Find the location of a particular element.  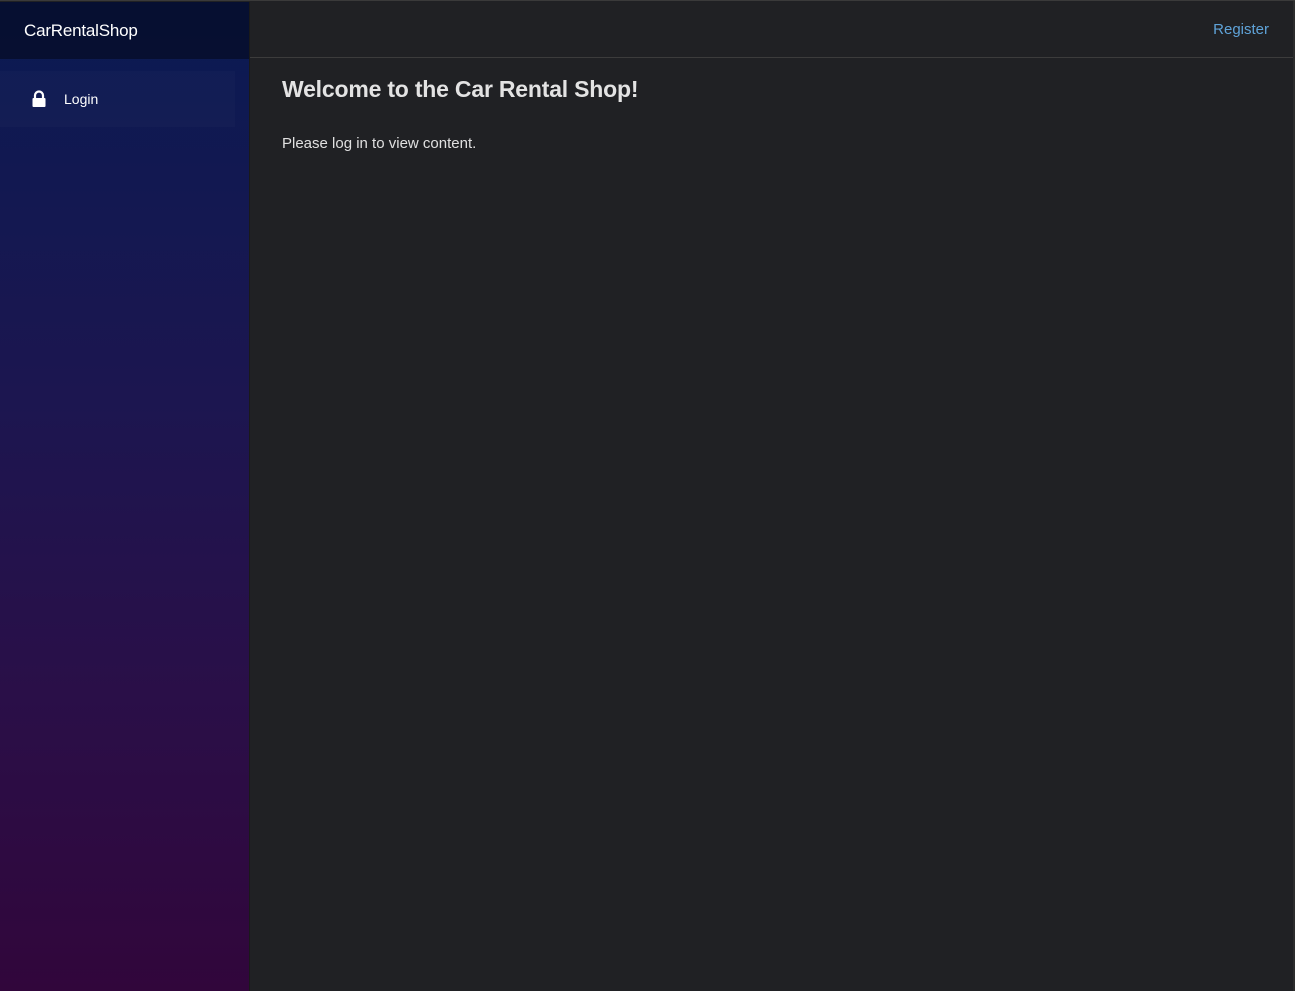

brand-bar: CarRentalShop is located at coordinates (124, 30).